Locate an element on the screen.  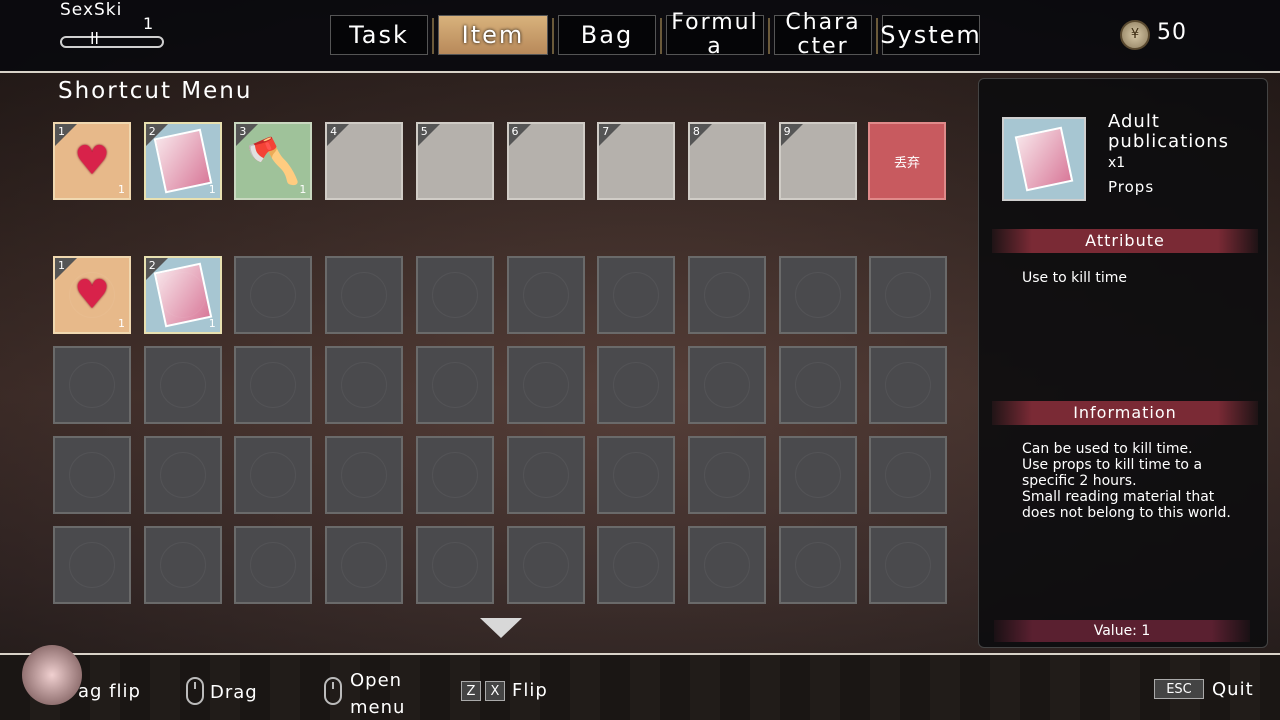
open-menu-hint-line1: Open is located at coordinates (376, 680).